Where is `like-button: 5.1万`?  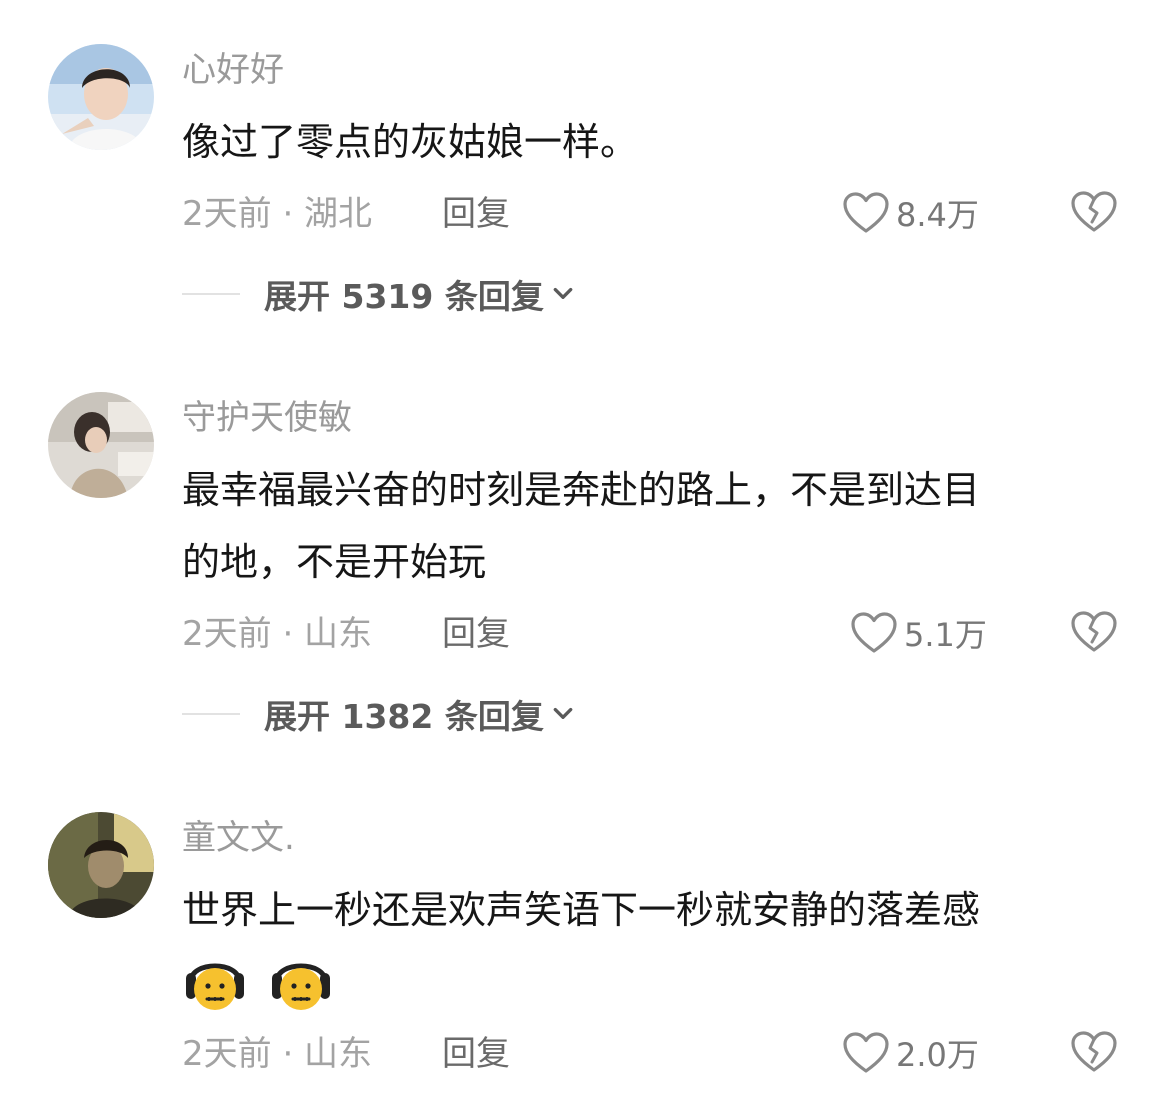 like-button: 5.1万 is located at coordinates (918, 633).